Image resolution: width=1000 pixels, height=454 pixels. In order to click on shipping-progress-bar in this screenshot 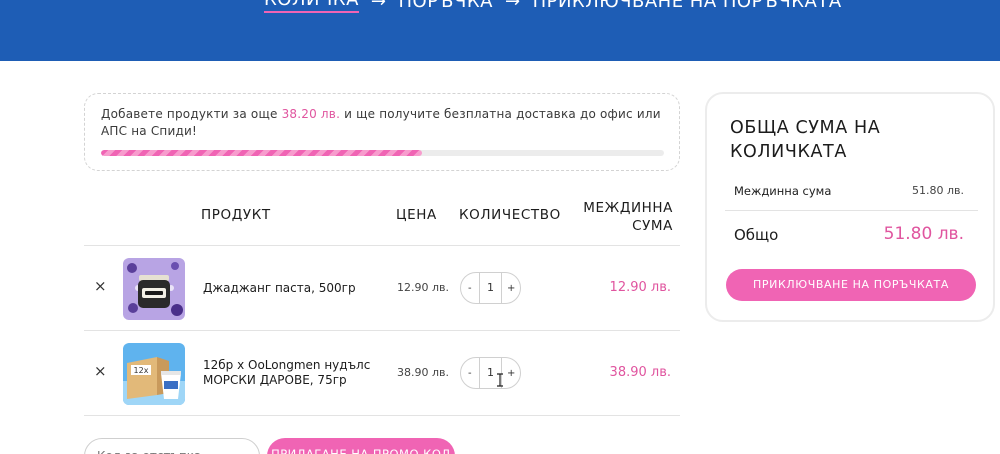, I will do `click(382, 153)`.